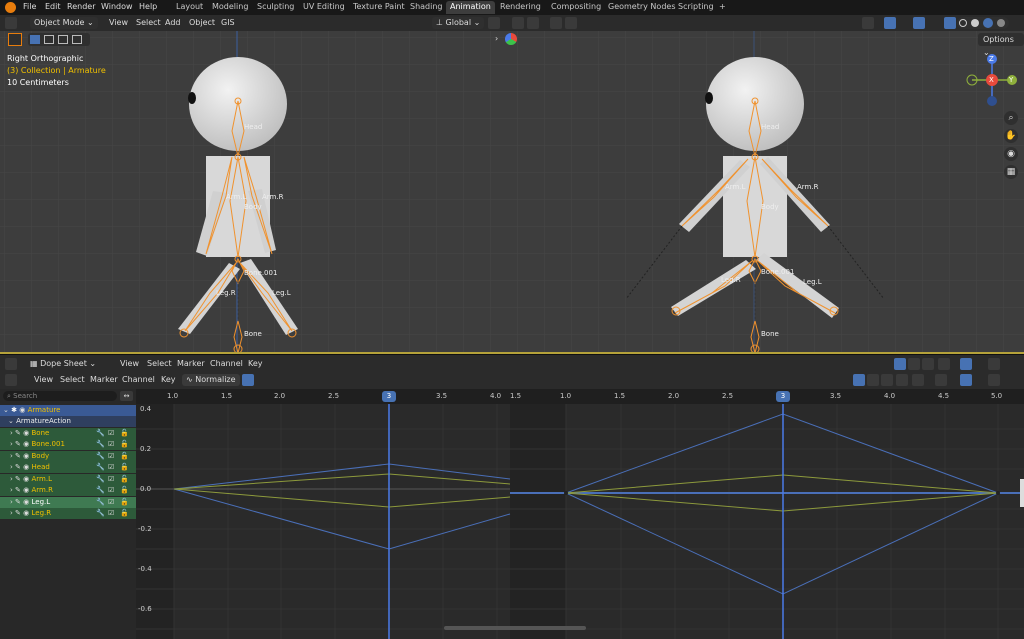 Image resolution: width=1024 pixels, height=639 pixels. What do you see at coordinates (994, 380) in the screenshot?
I see `ge-proportional-icon` at bounding box center [994, 380].